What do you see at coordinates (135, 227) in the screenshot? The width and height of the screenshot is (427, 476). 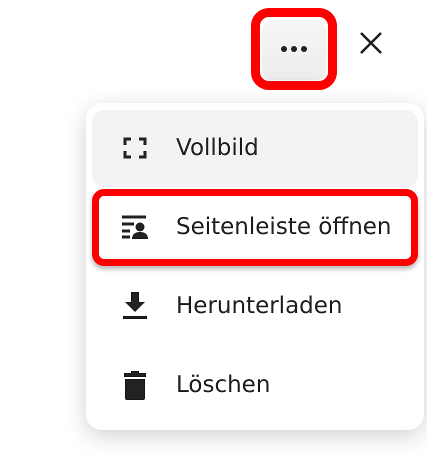 I see `sidebar-person-icon` at bounding box center [135, 227].